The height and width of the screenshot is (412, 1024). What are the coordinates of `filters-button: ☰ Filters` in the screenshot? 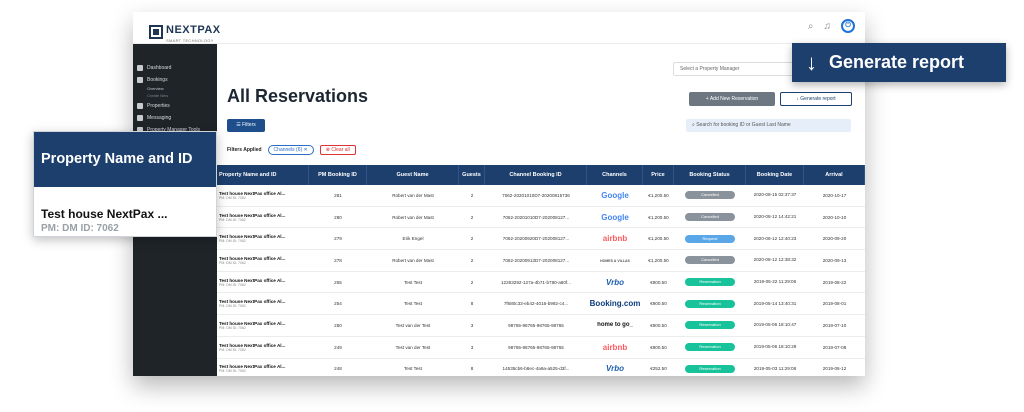 It's located at (246, 125).